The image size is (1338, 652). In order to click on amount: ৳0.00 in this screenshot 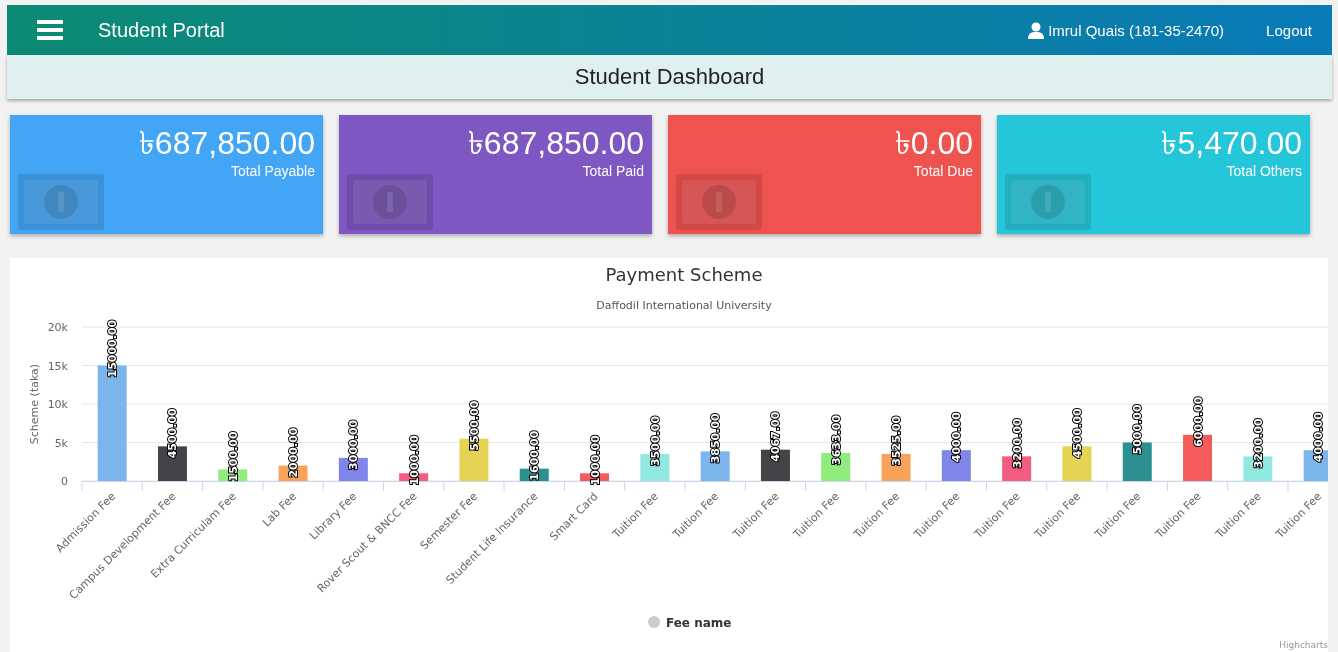, I will do `click(933, 143)`.